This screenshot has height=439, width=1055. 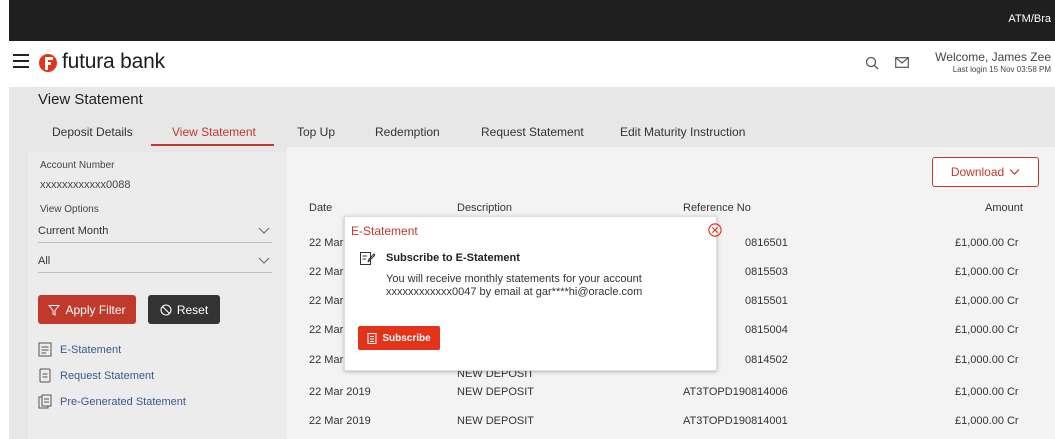 What do you see at coordinates (45, 401) in the screenshot?
I see `pre-generated-statement-icon` at bounding box center [45, 401].